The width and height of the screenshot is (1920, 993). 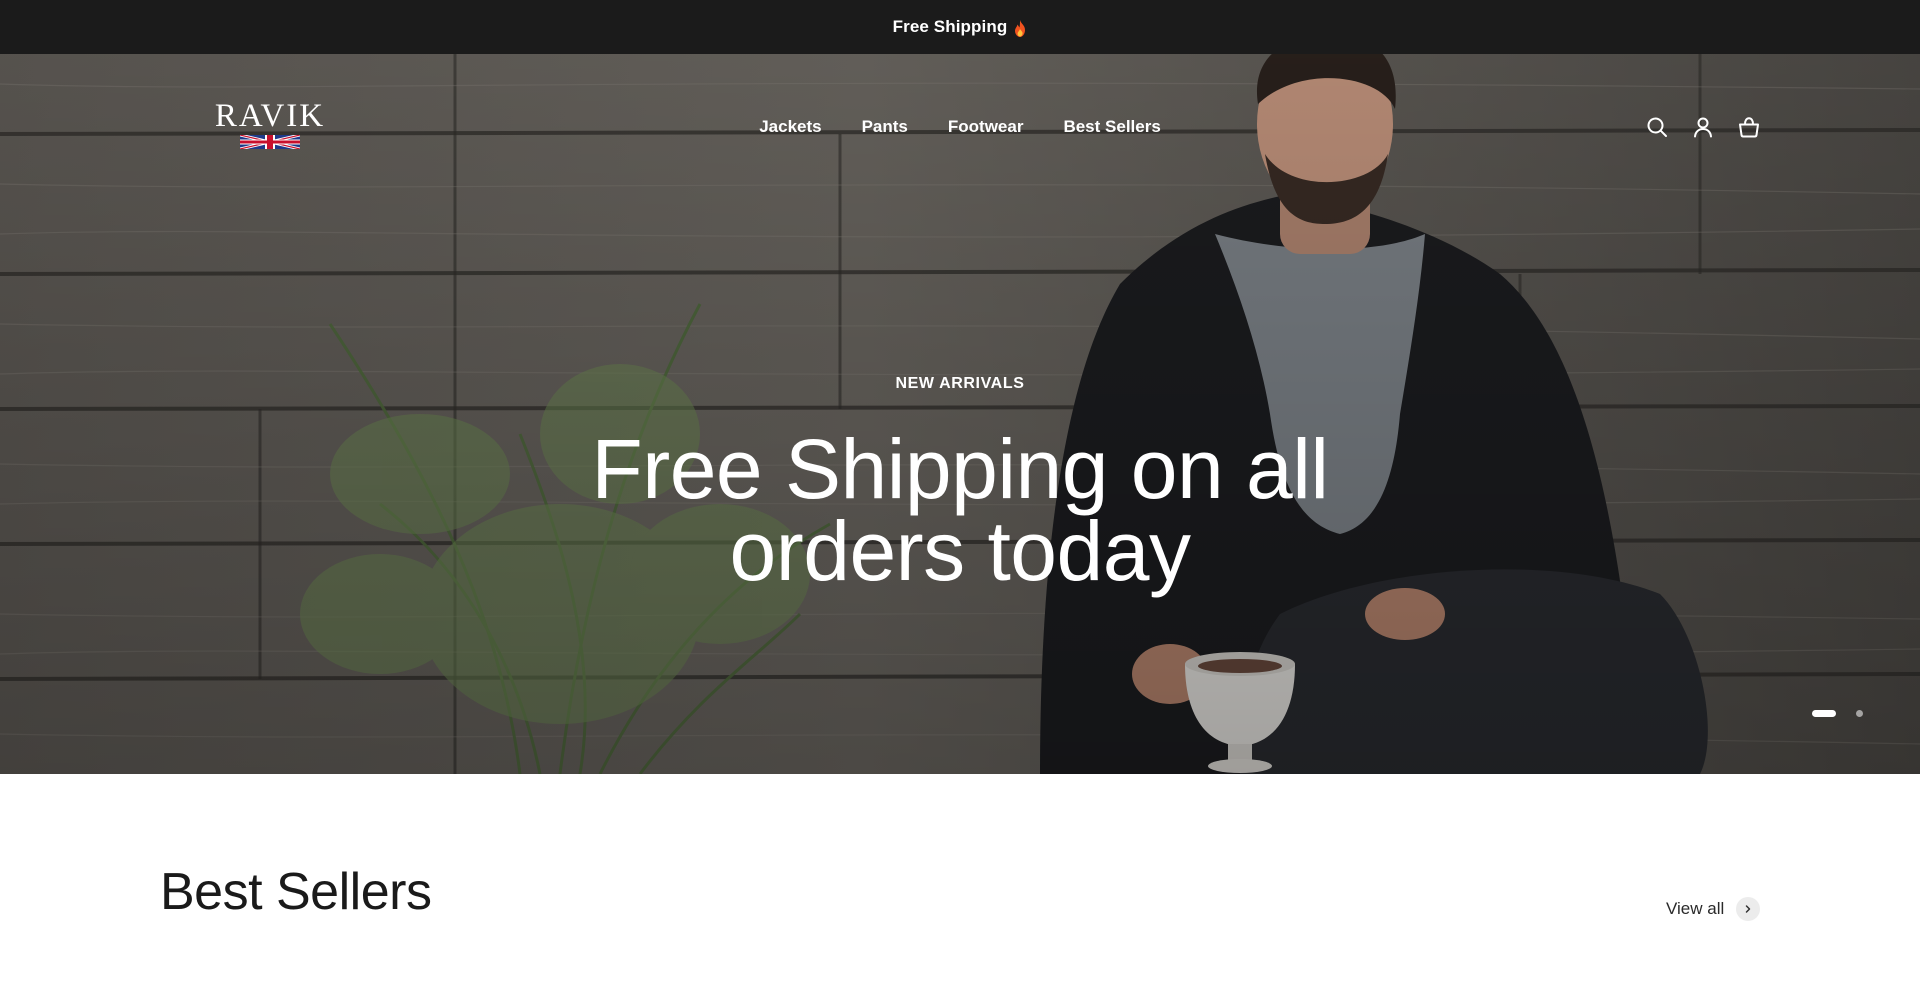 I want to click on search-icon, so click(x=1657, y=127).